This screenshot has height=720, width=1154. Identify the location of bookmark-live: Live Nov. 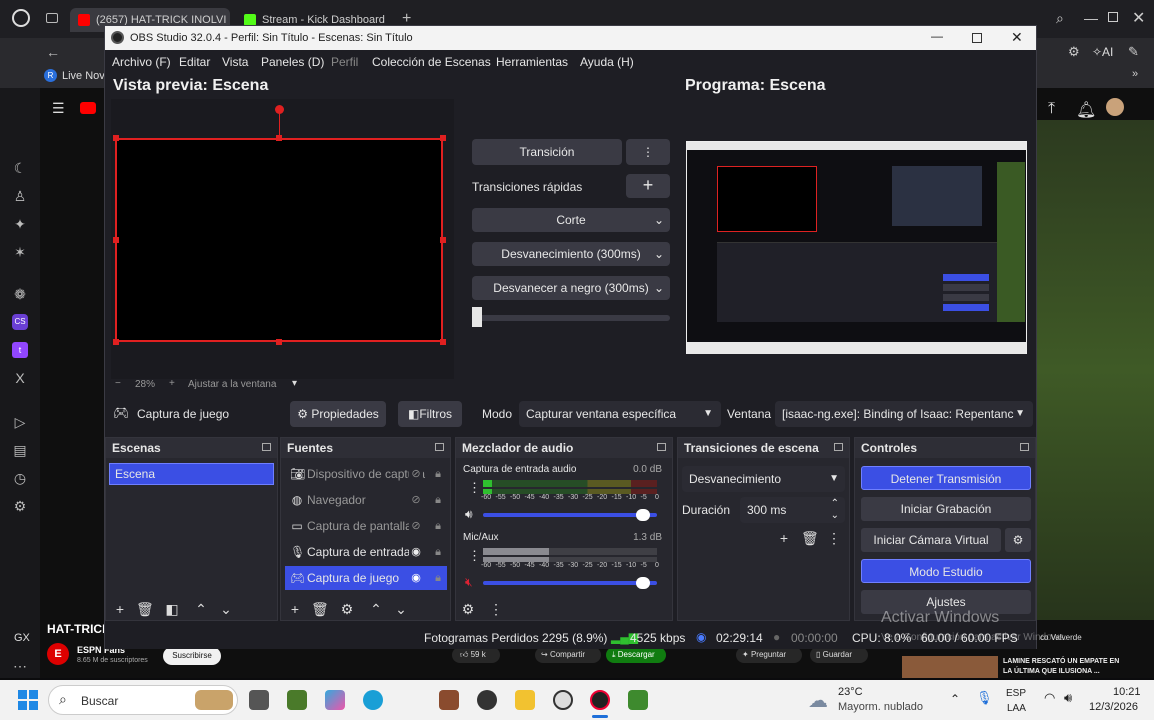
(83, 76).